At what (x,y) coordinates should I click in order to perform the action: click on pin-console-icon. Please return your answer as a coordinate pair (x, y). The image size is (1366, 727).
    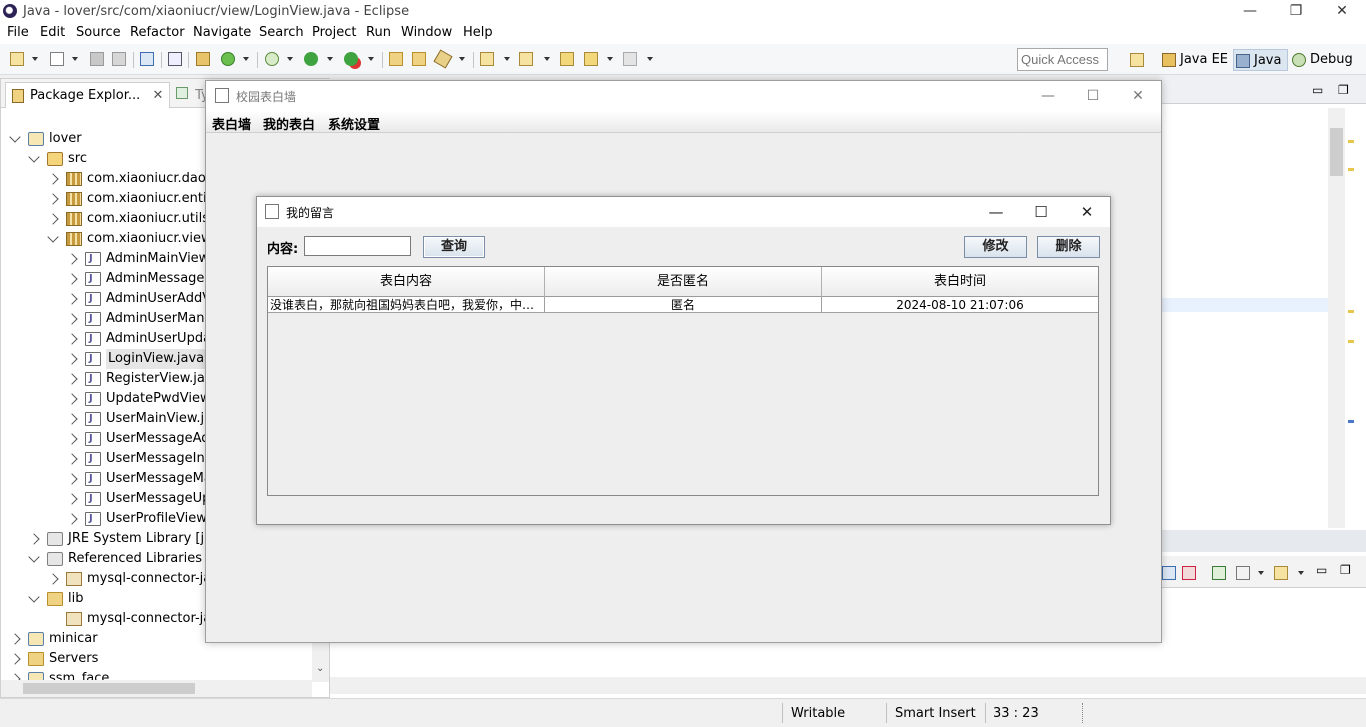
    Looking at the image, I should click on (1169, 573).